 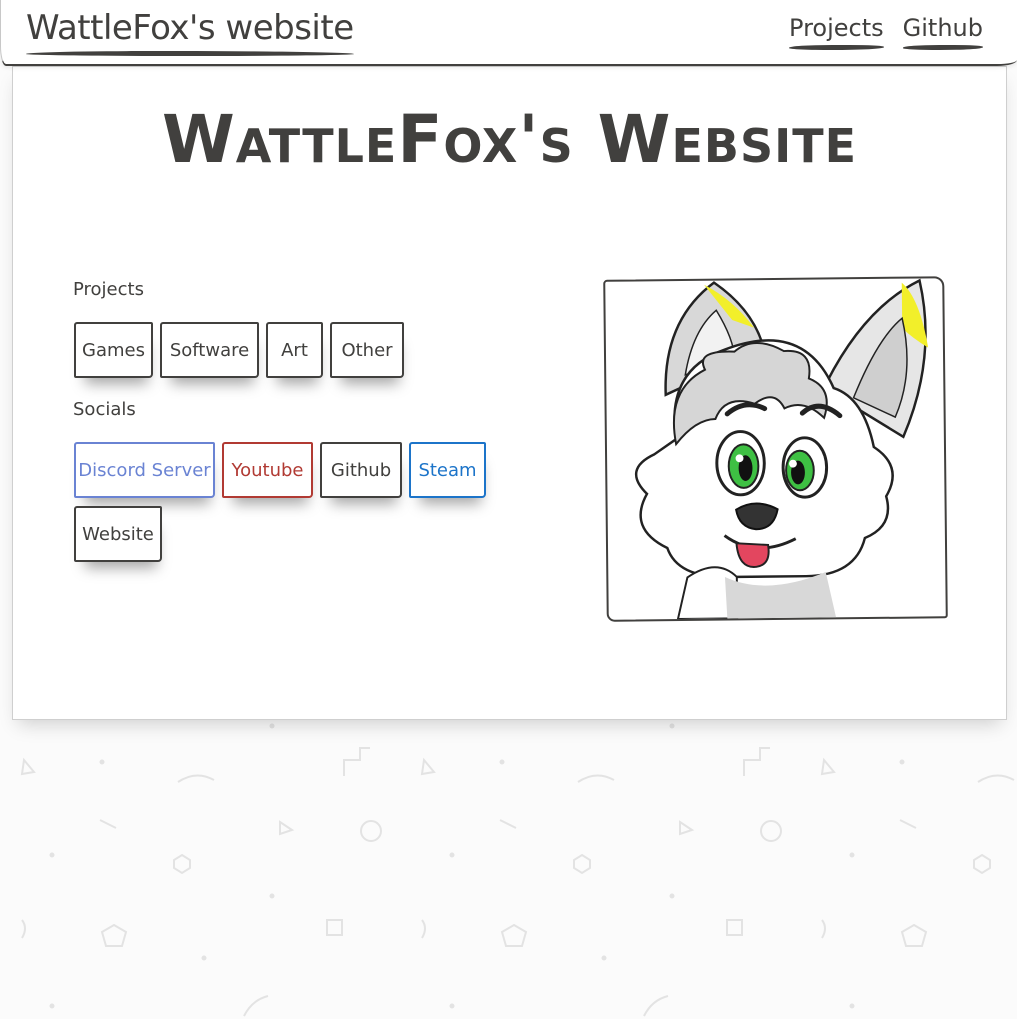 What do you see at coordinates (108, 289) in the screenshot?
I see `projects-heading: Projects` at bounding box center [108, 289].